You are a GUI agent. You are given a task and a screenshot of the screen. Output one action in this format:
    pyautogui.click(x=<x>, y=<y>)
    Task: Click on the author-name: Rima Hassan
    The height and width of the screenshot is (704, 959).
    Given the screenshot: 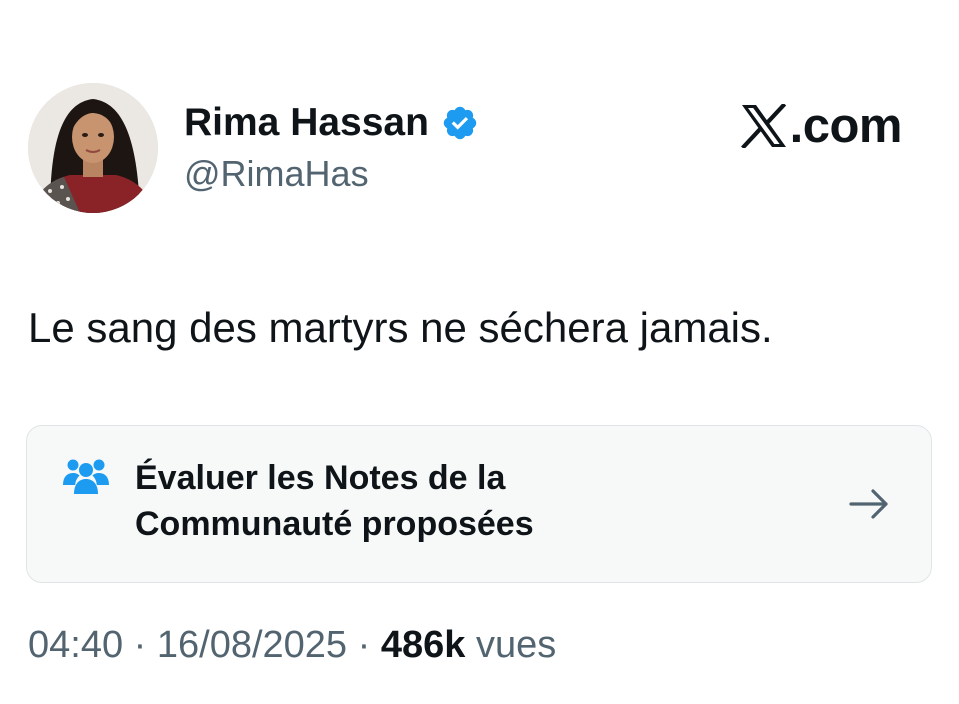 What is the action you would take?
    pyautogui.click(x=331, y=123)
    